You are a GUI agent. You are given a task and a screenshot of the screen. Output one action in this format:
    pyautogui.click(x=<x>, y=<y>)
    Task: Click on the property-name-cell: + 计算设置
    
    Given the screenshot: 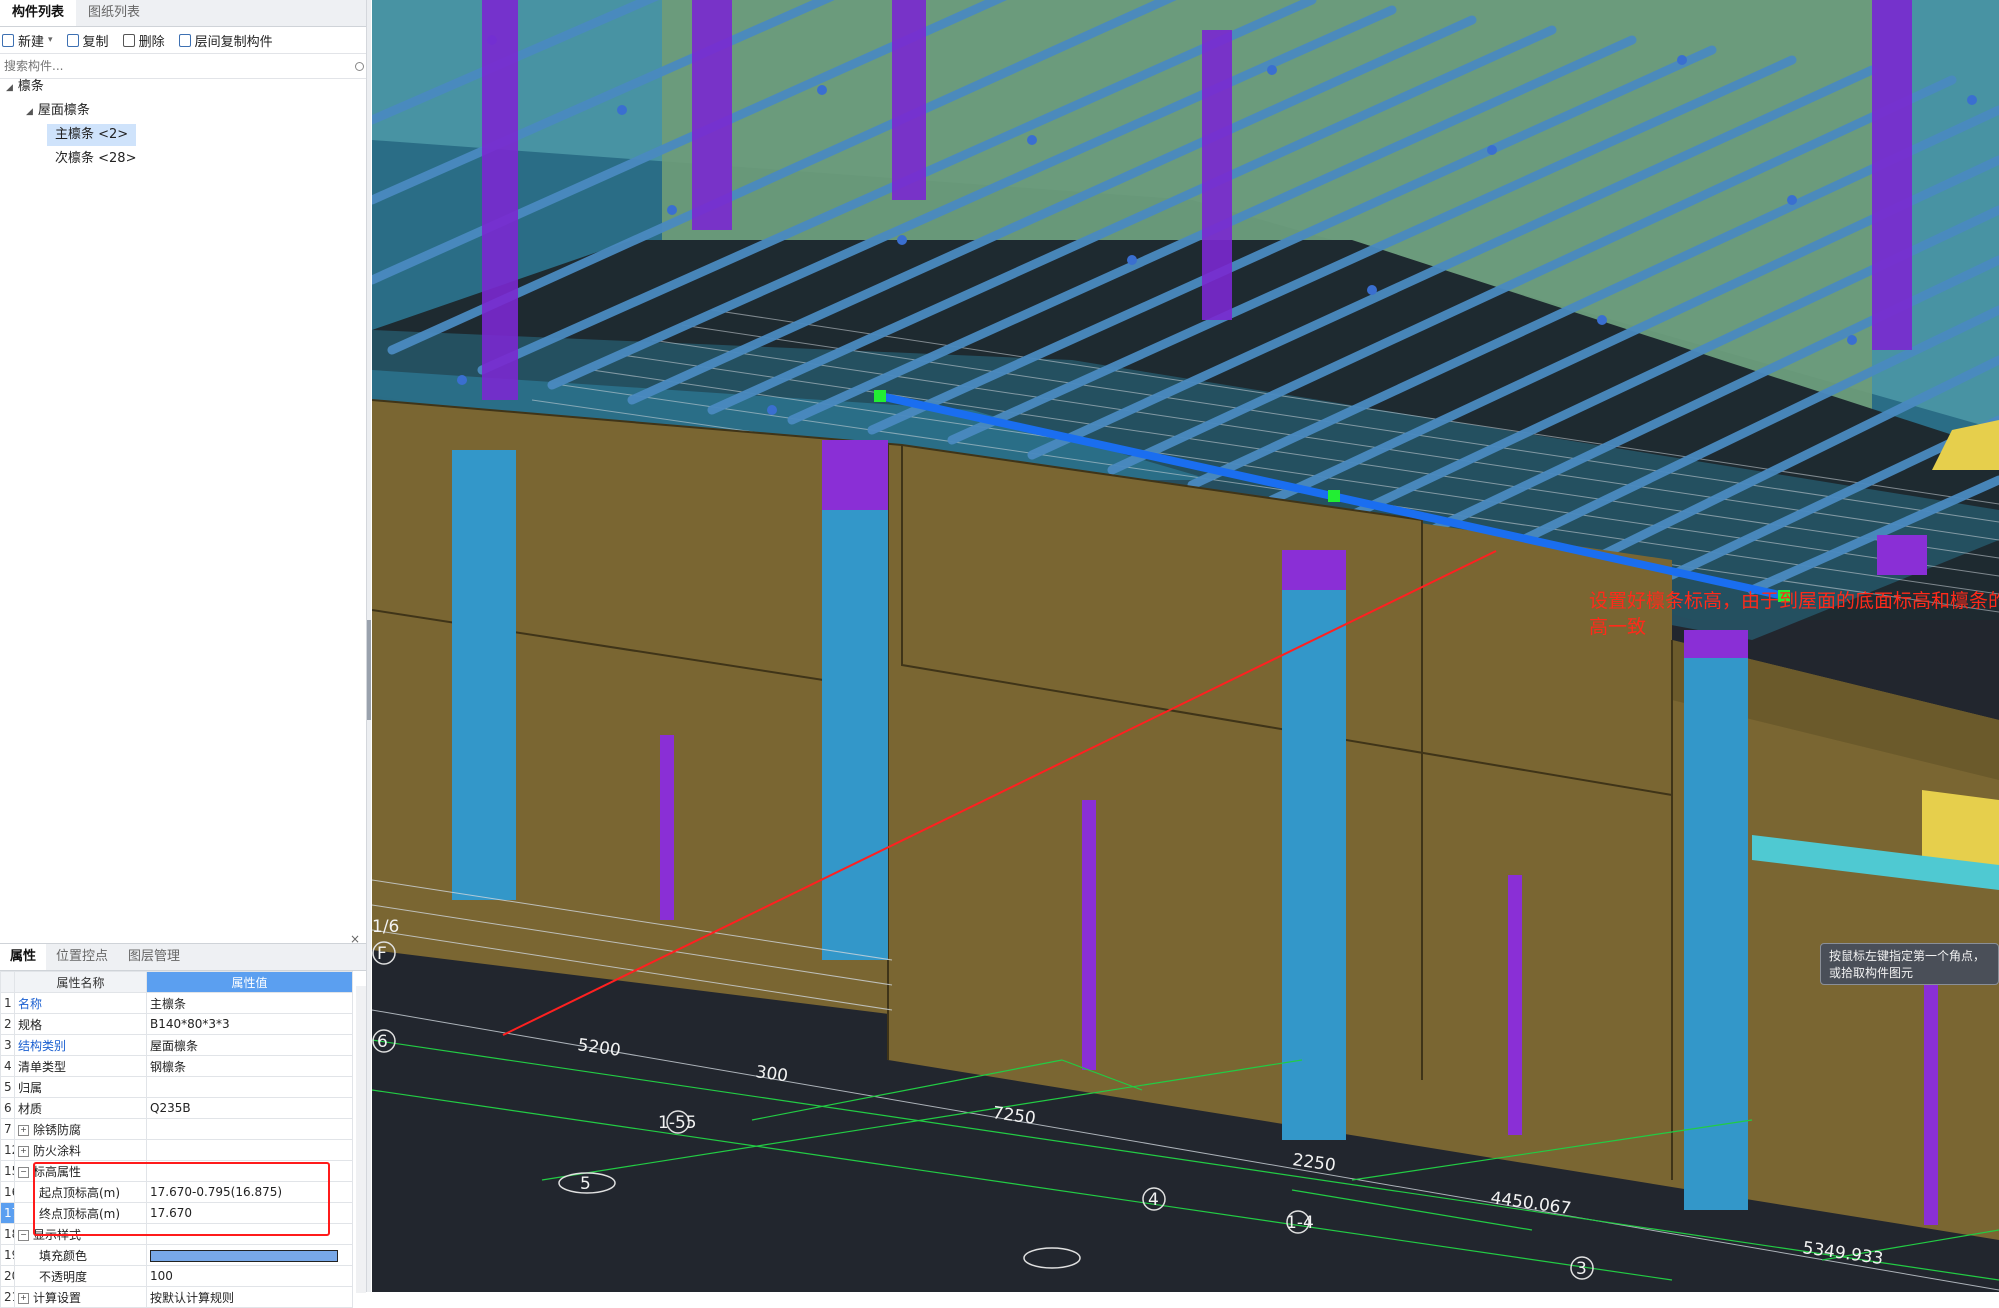 What is the action you would take?
    pyautogui.click(x=80, y=1297)
    